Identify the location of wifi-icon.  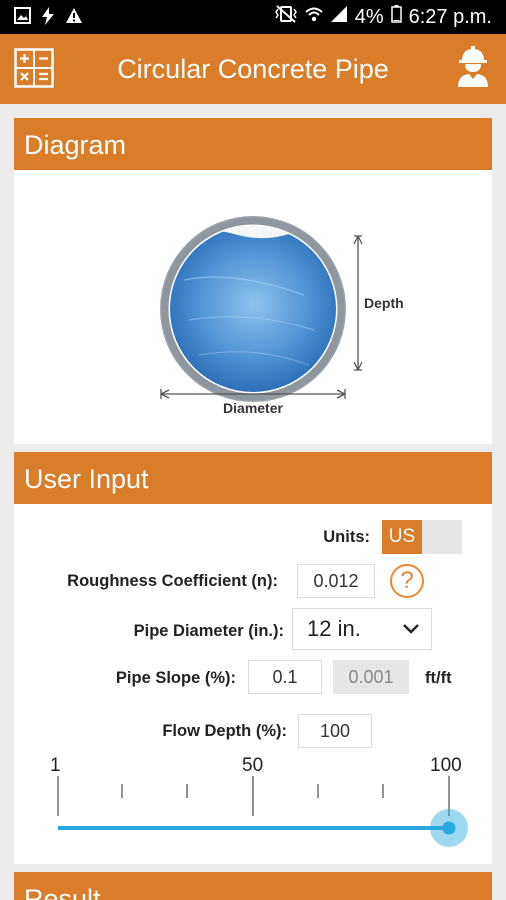
(314, 17).